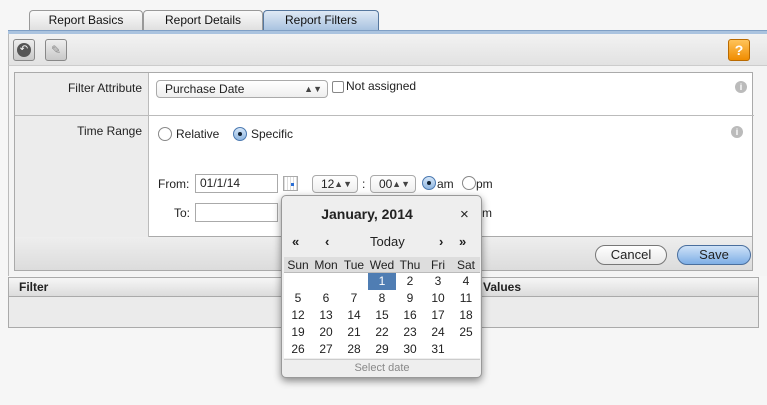 The image size is (767, 405). I want to click on calendar-day: 11, so click(466, 298).